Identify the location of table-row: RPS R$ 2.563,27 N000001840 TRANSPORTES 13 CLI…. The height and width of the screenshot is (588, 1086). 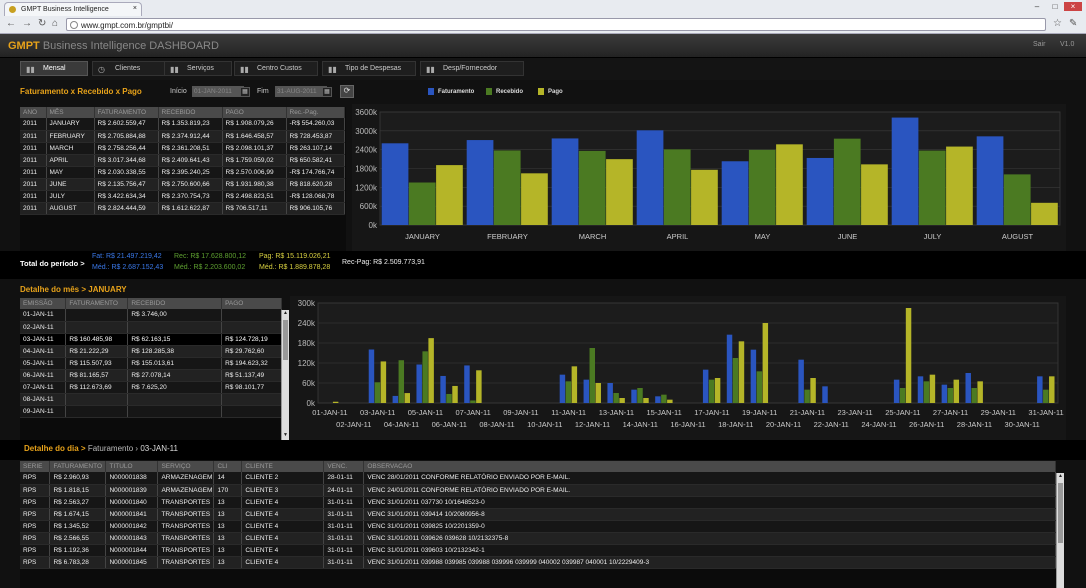
(538, 502).